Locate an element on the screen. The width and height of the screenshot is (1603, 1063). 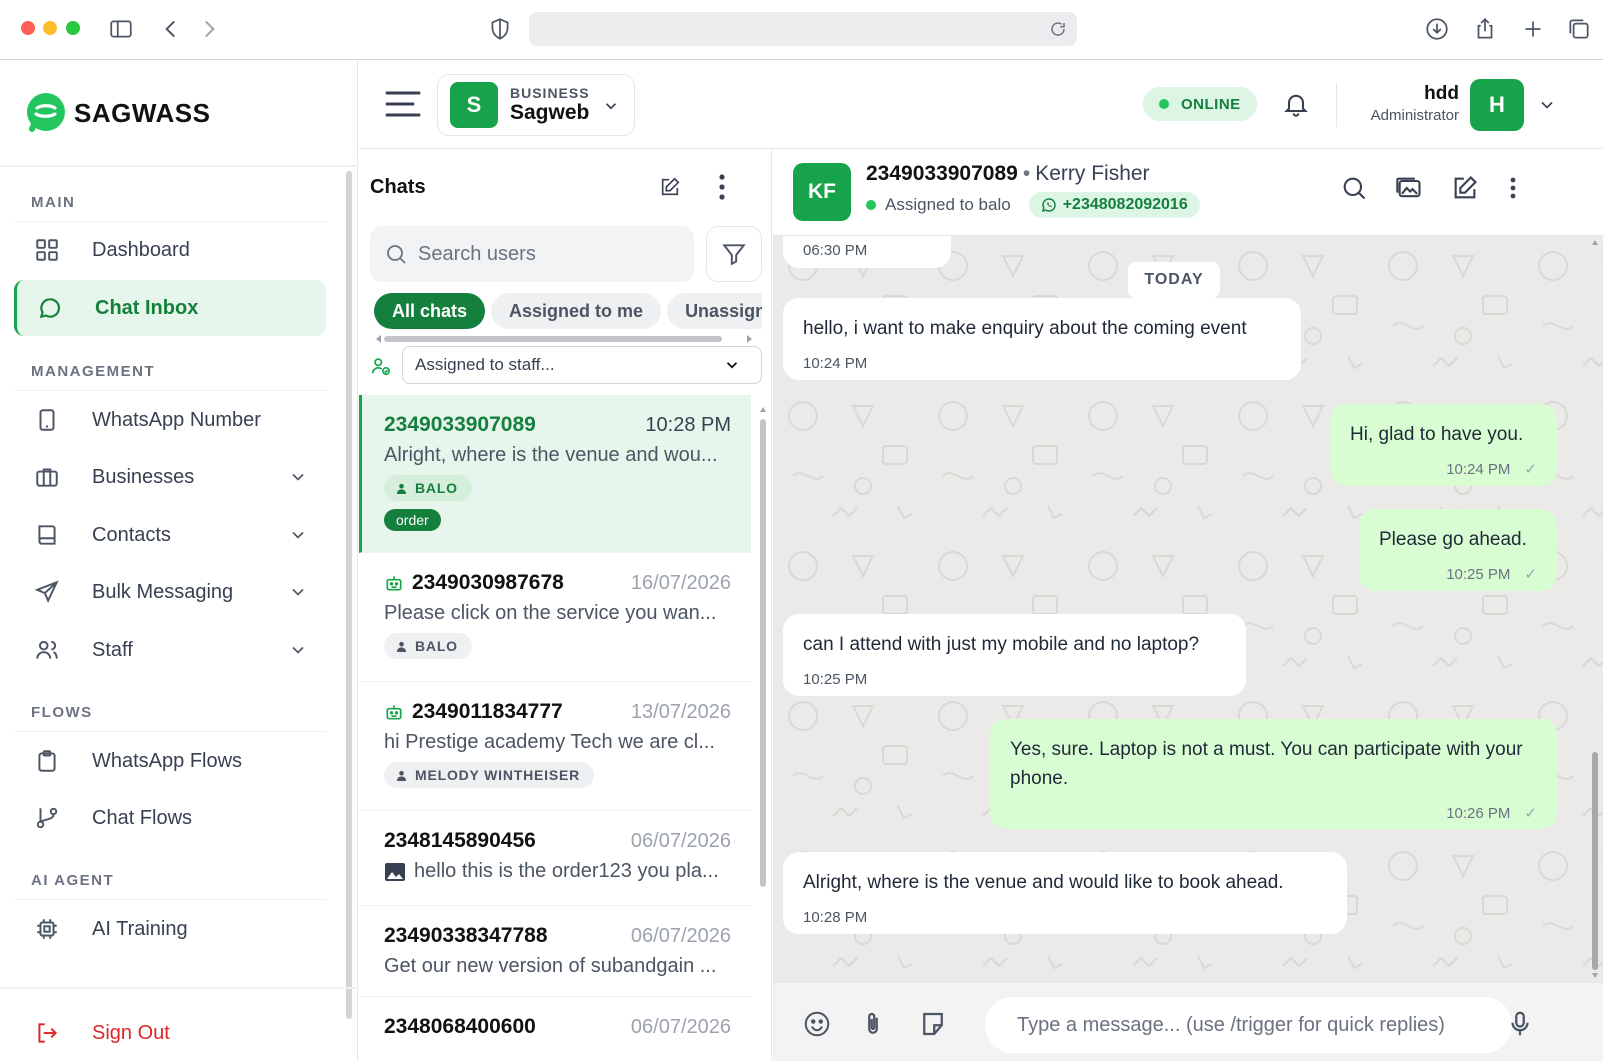
contact-avatar: KF is located at coordinates (822, 192).